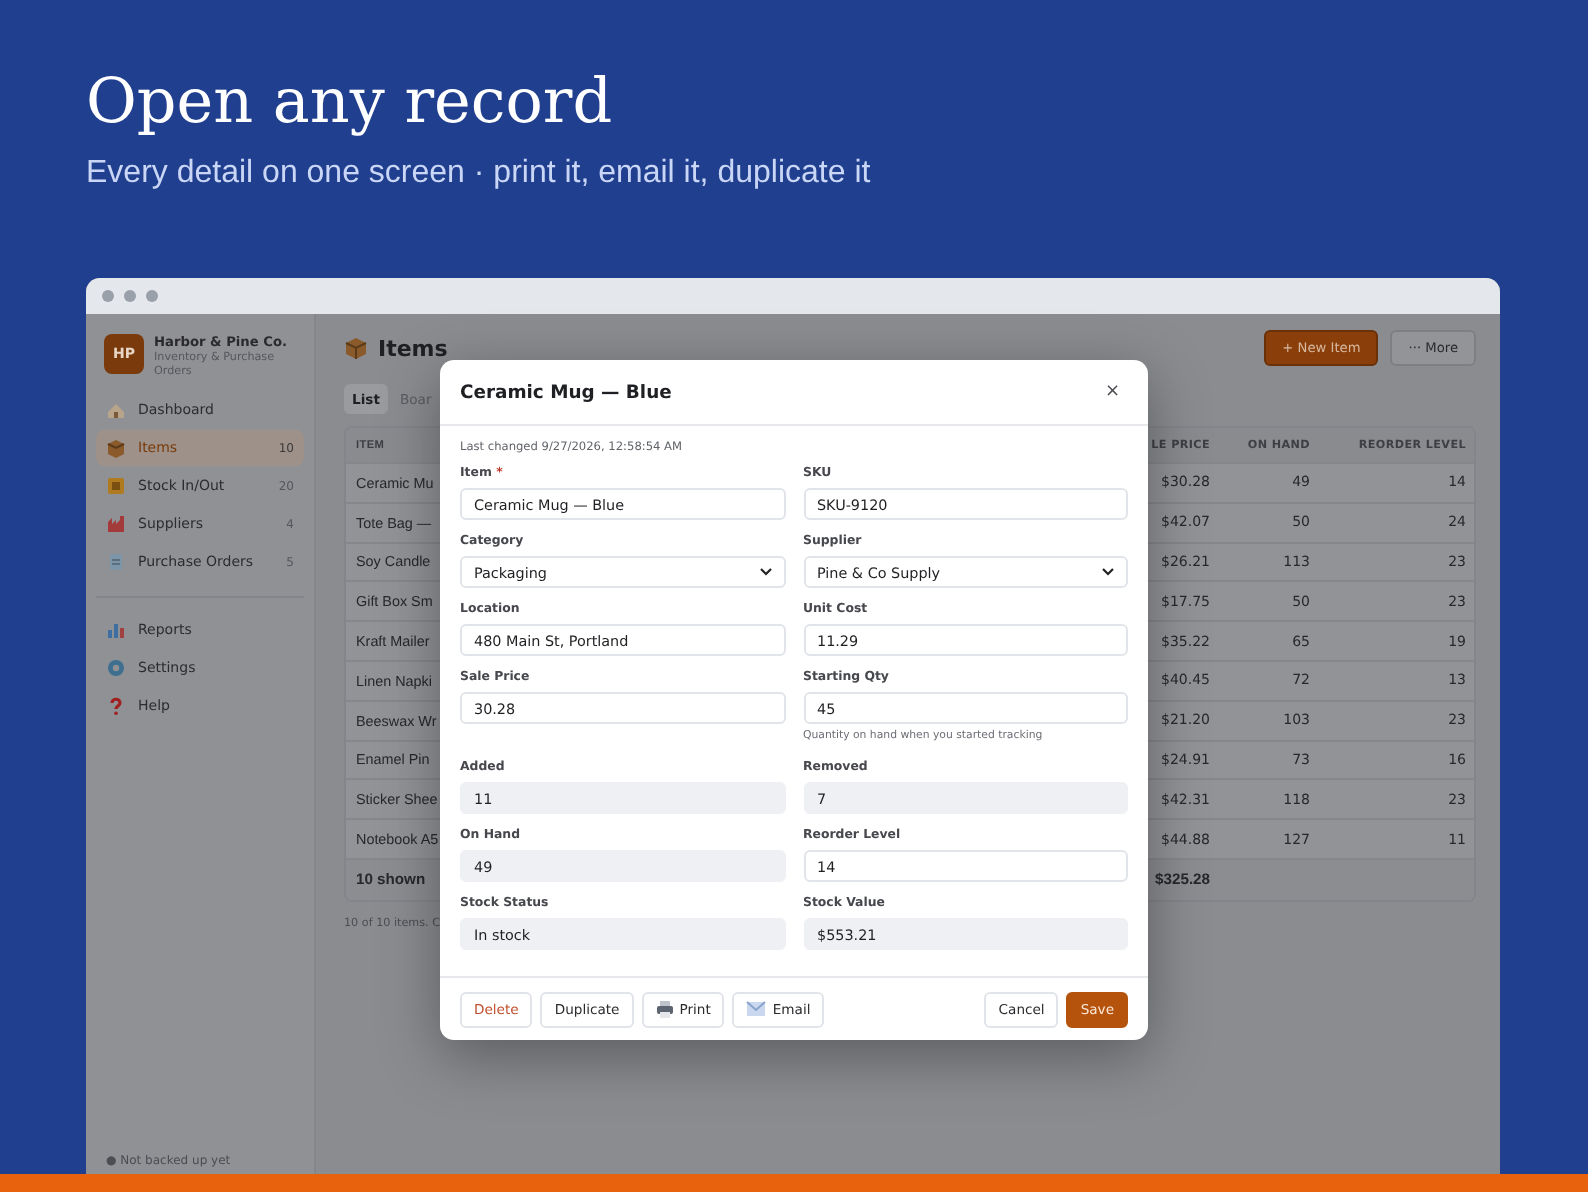 Image resolution: width=1588 pixels, height=1192 pixels. Describe the element at coordinates (478, 174) in the screenshot. I see `subheadline: Every detail on one screen · print it, email it, duplicate it` at that location.